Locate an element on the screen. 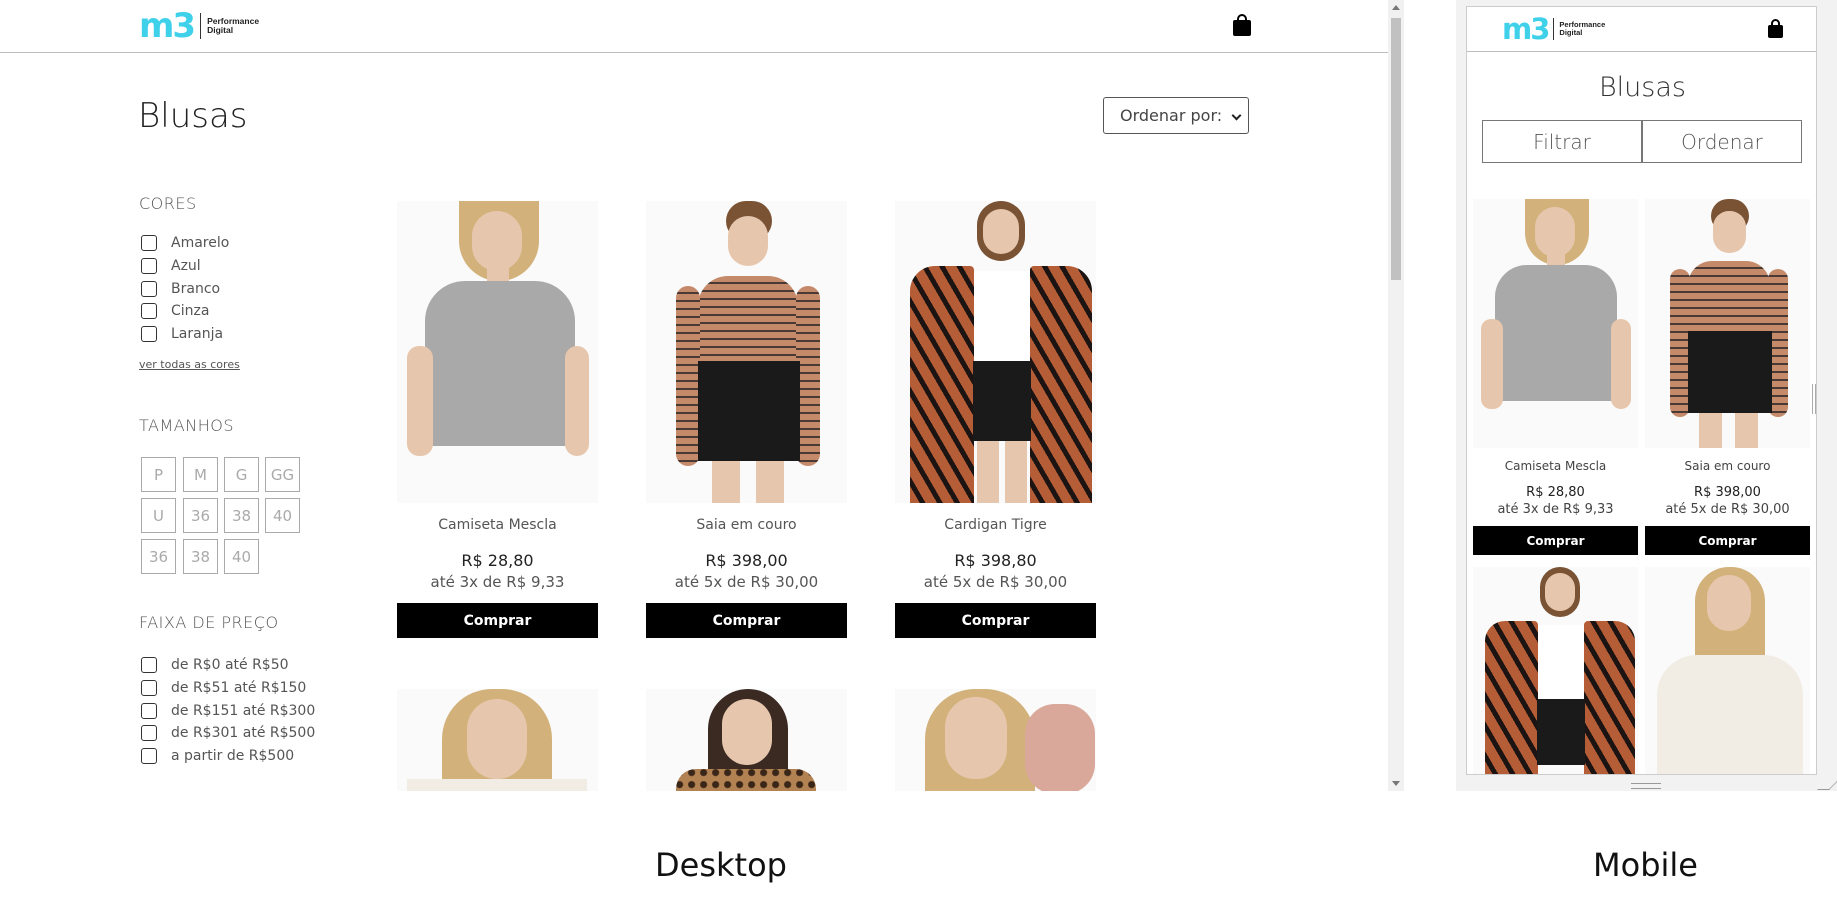  size-option: GG is located at coordinates (282, 474).